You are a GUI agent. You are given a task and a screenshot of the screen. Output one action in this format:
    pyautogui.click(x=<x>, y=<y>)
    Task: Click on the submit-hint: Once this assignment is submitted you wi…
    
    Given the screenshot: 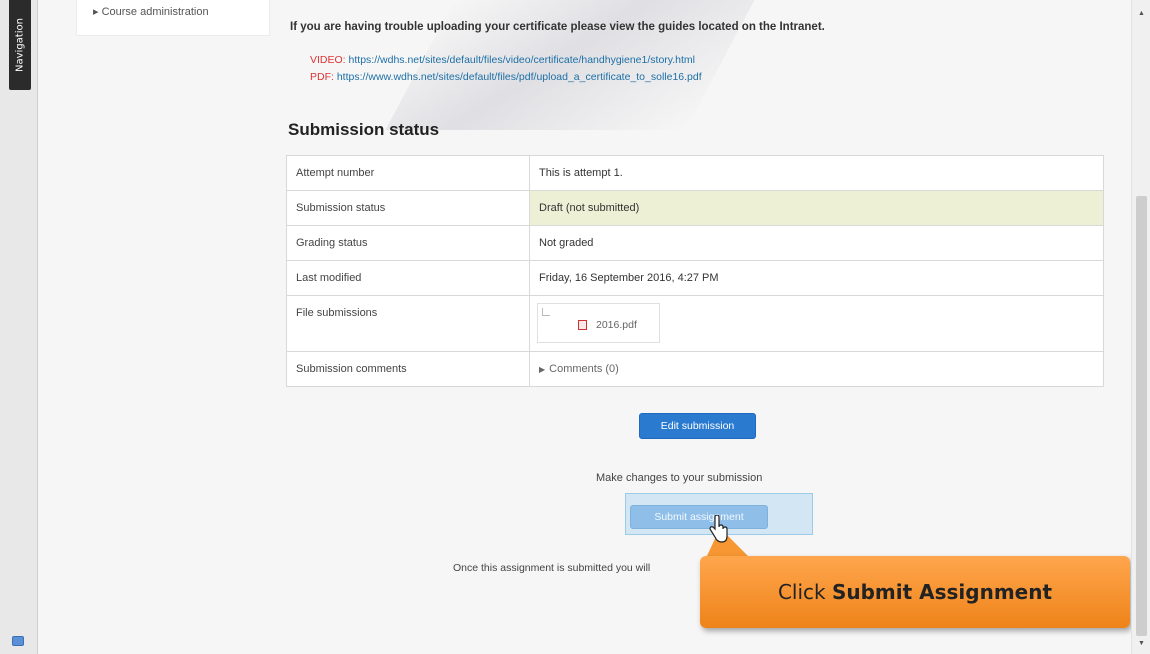 What is the action you would take?
    pyautogui.click(x=552, y=568)
    